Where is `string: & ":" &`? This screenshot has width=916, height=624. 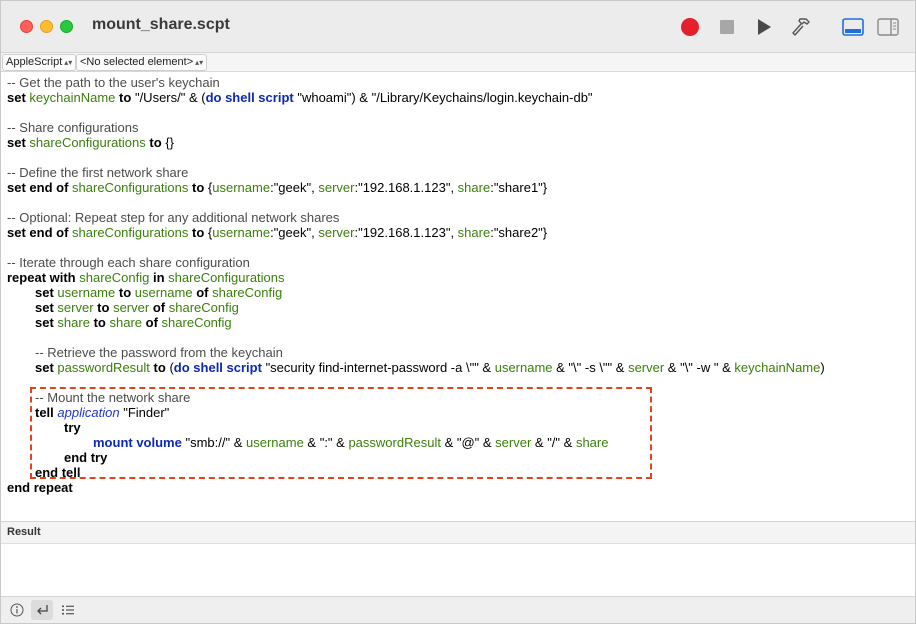 string: & ":" & is located at coordinates (326, 442).